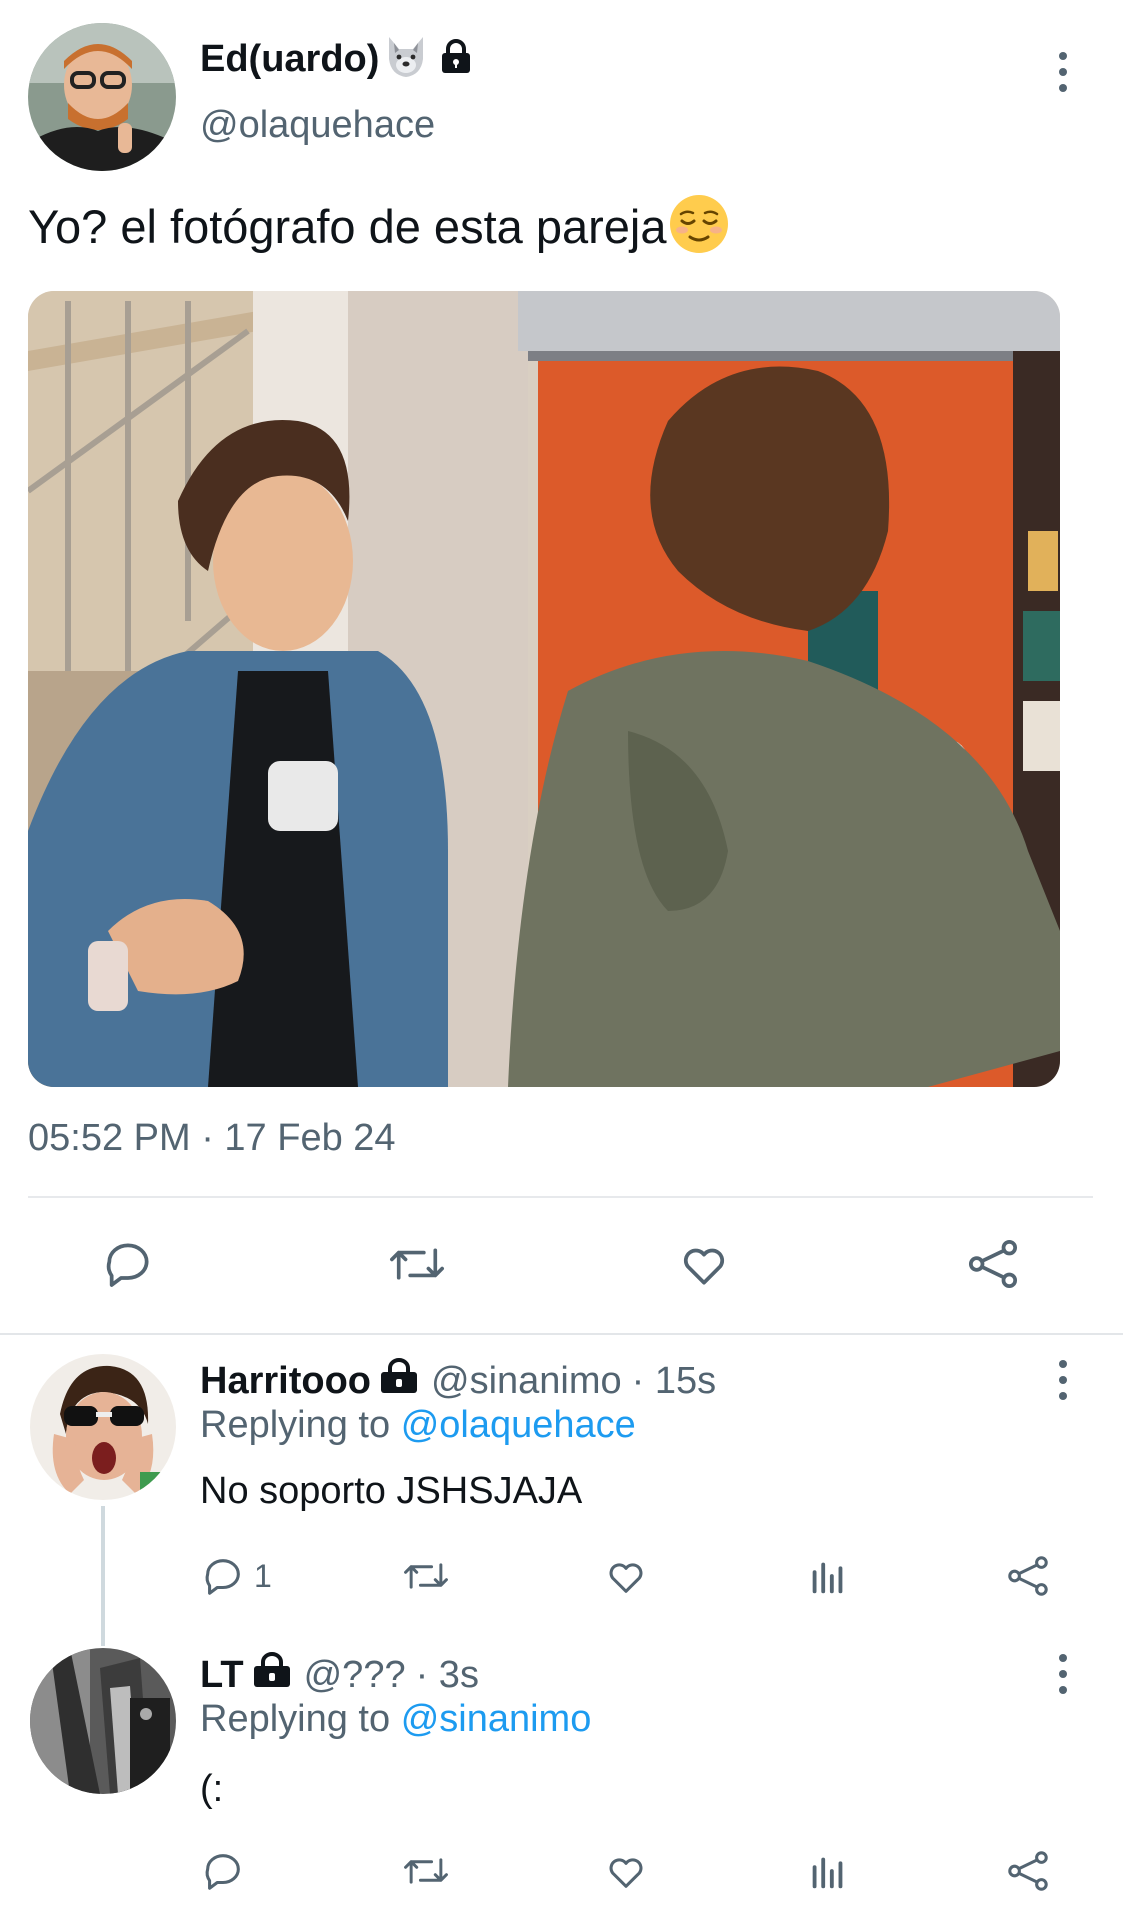 This screenshot has height=1920, width=1123. What do you see at coordinates (103, 1576) in the screenshot?
I see `thread-line` at bounding box center [103, 1576].